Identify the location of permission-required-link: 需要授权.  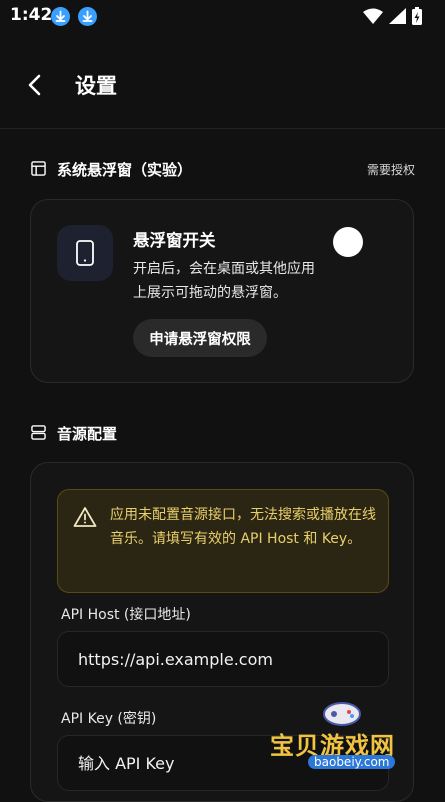
(391, 169).